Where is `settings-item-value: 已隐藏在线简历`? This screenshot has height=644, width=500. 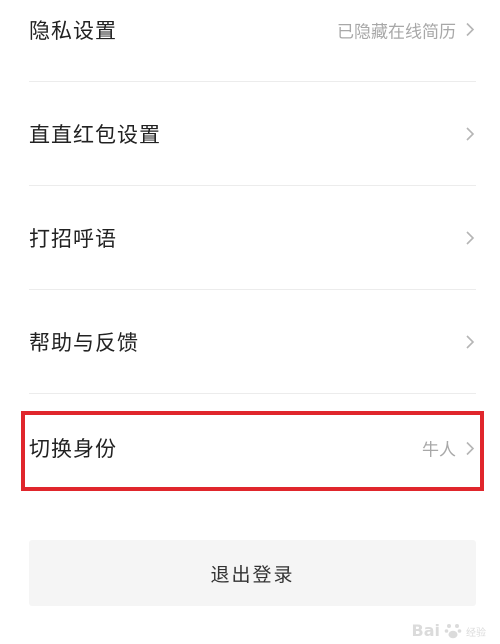 settings-item-value: 已隐藏在线简历 is located at coordinates (396, 32).